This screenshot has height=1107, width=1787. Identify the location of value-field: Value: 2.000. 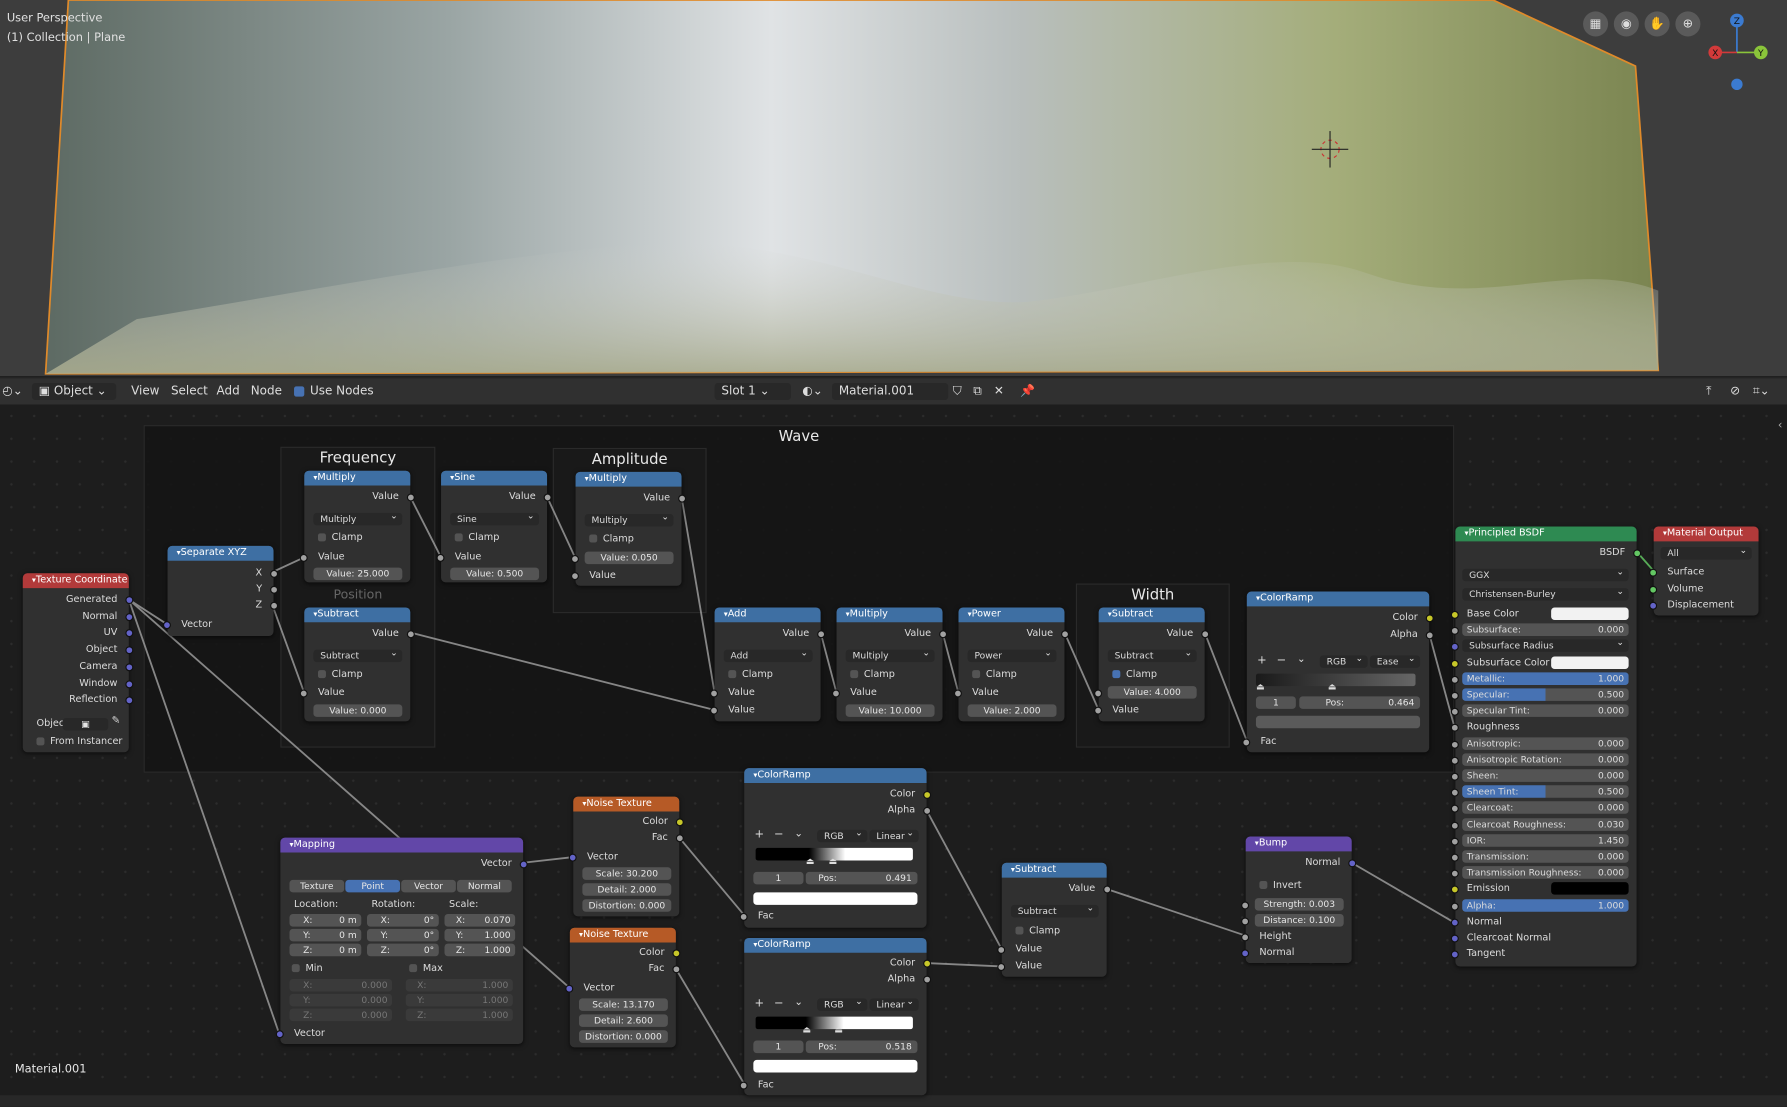
(1012, 710).